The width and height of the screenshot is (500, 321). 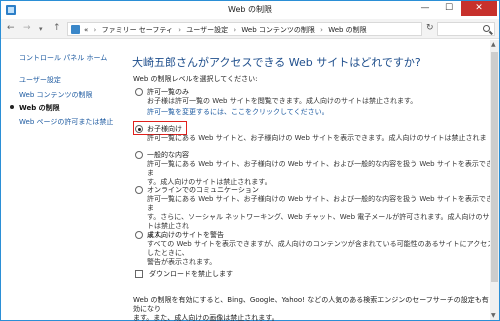 What do you see at coordinates (40, 80) in the screenshot?
I see `sidebar-item-user-settings: ユーザー設定` at bounding box center [40, 80].